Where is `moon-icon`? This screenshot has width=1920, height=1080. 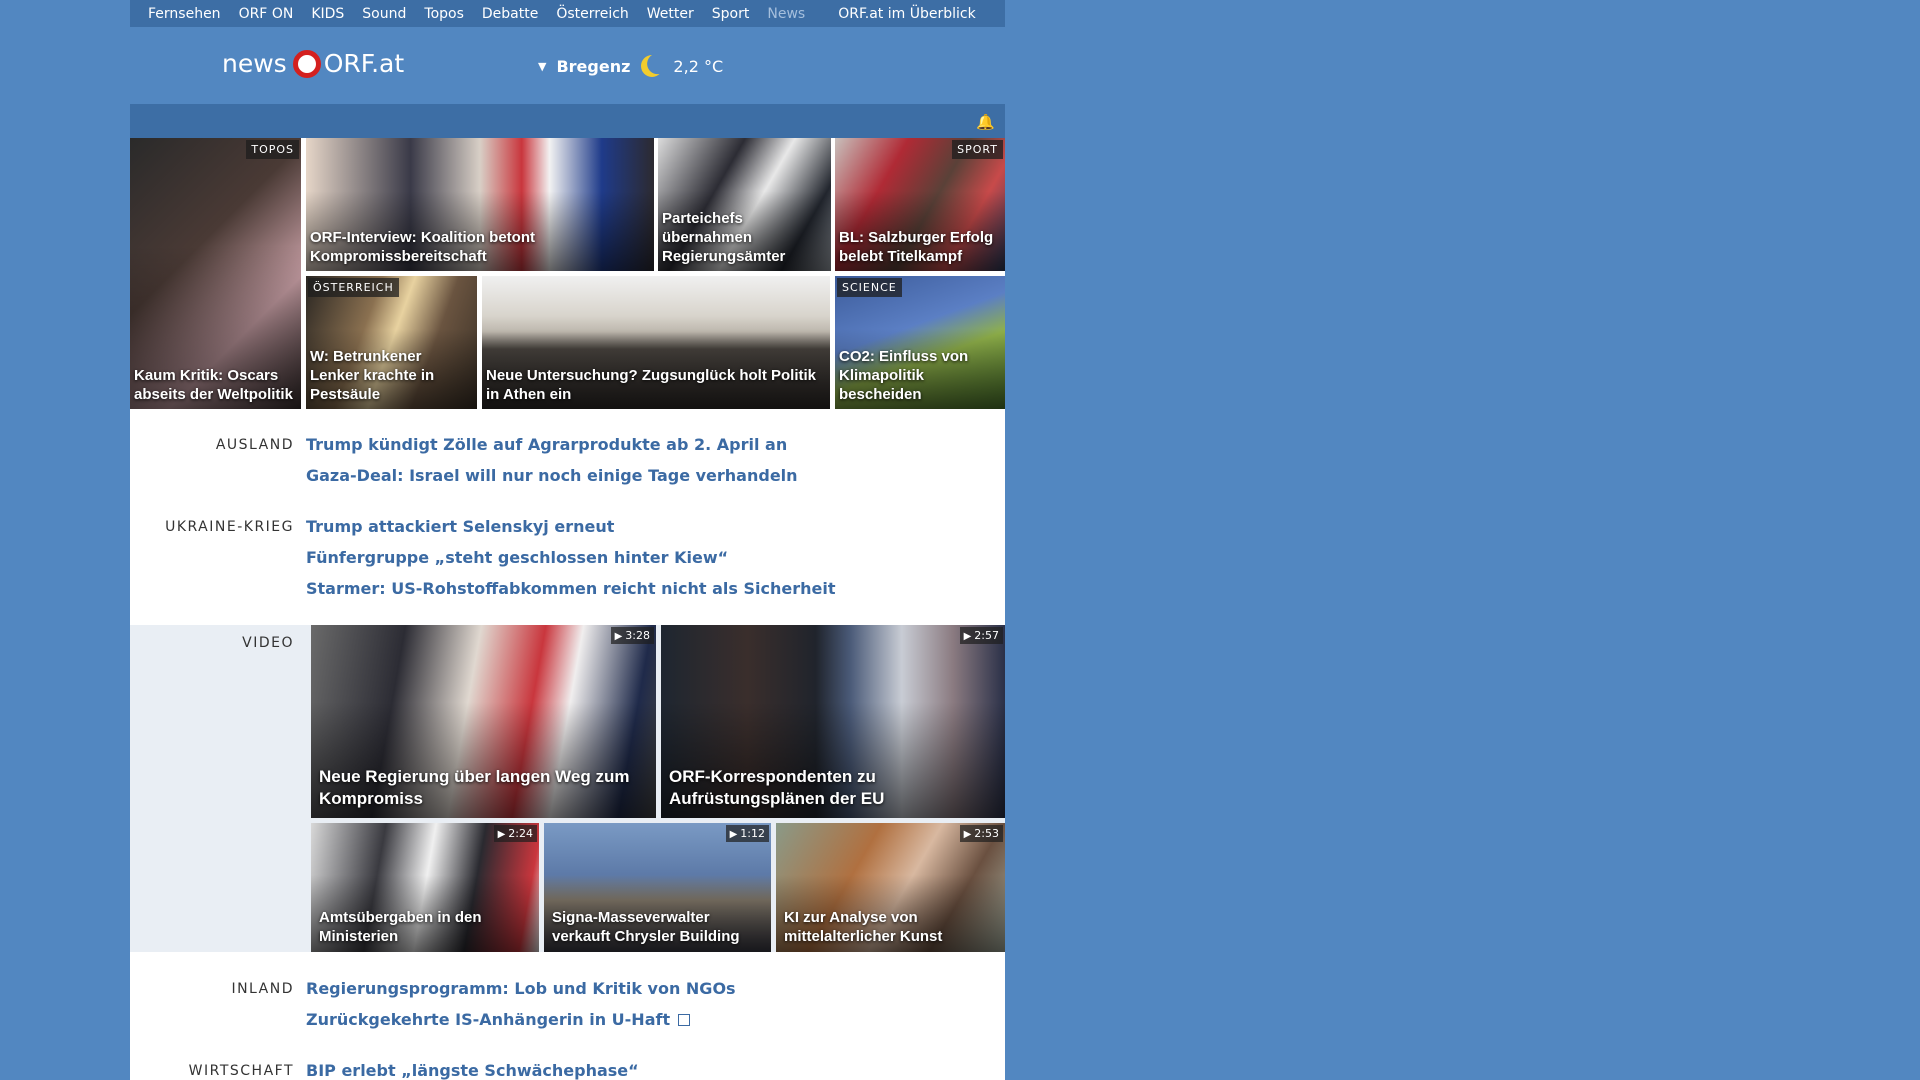 moon-icon is located at coordinates (652, 66).